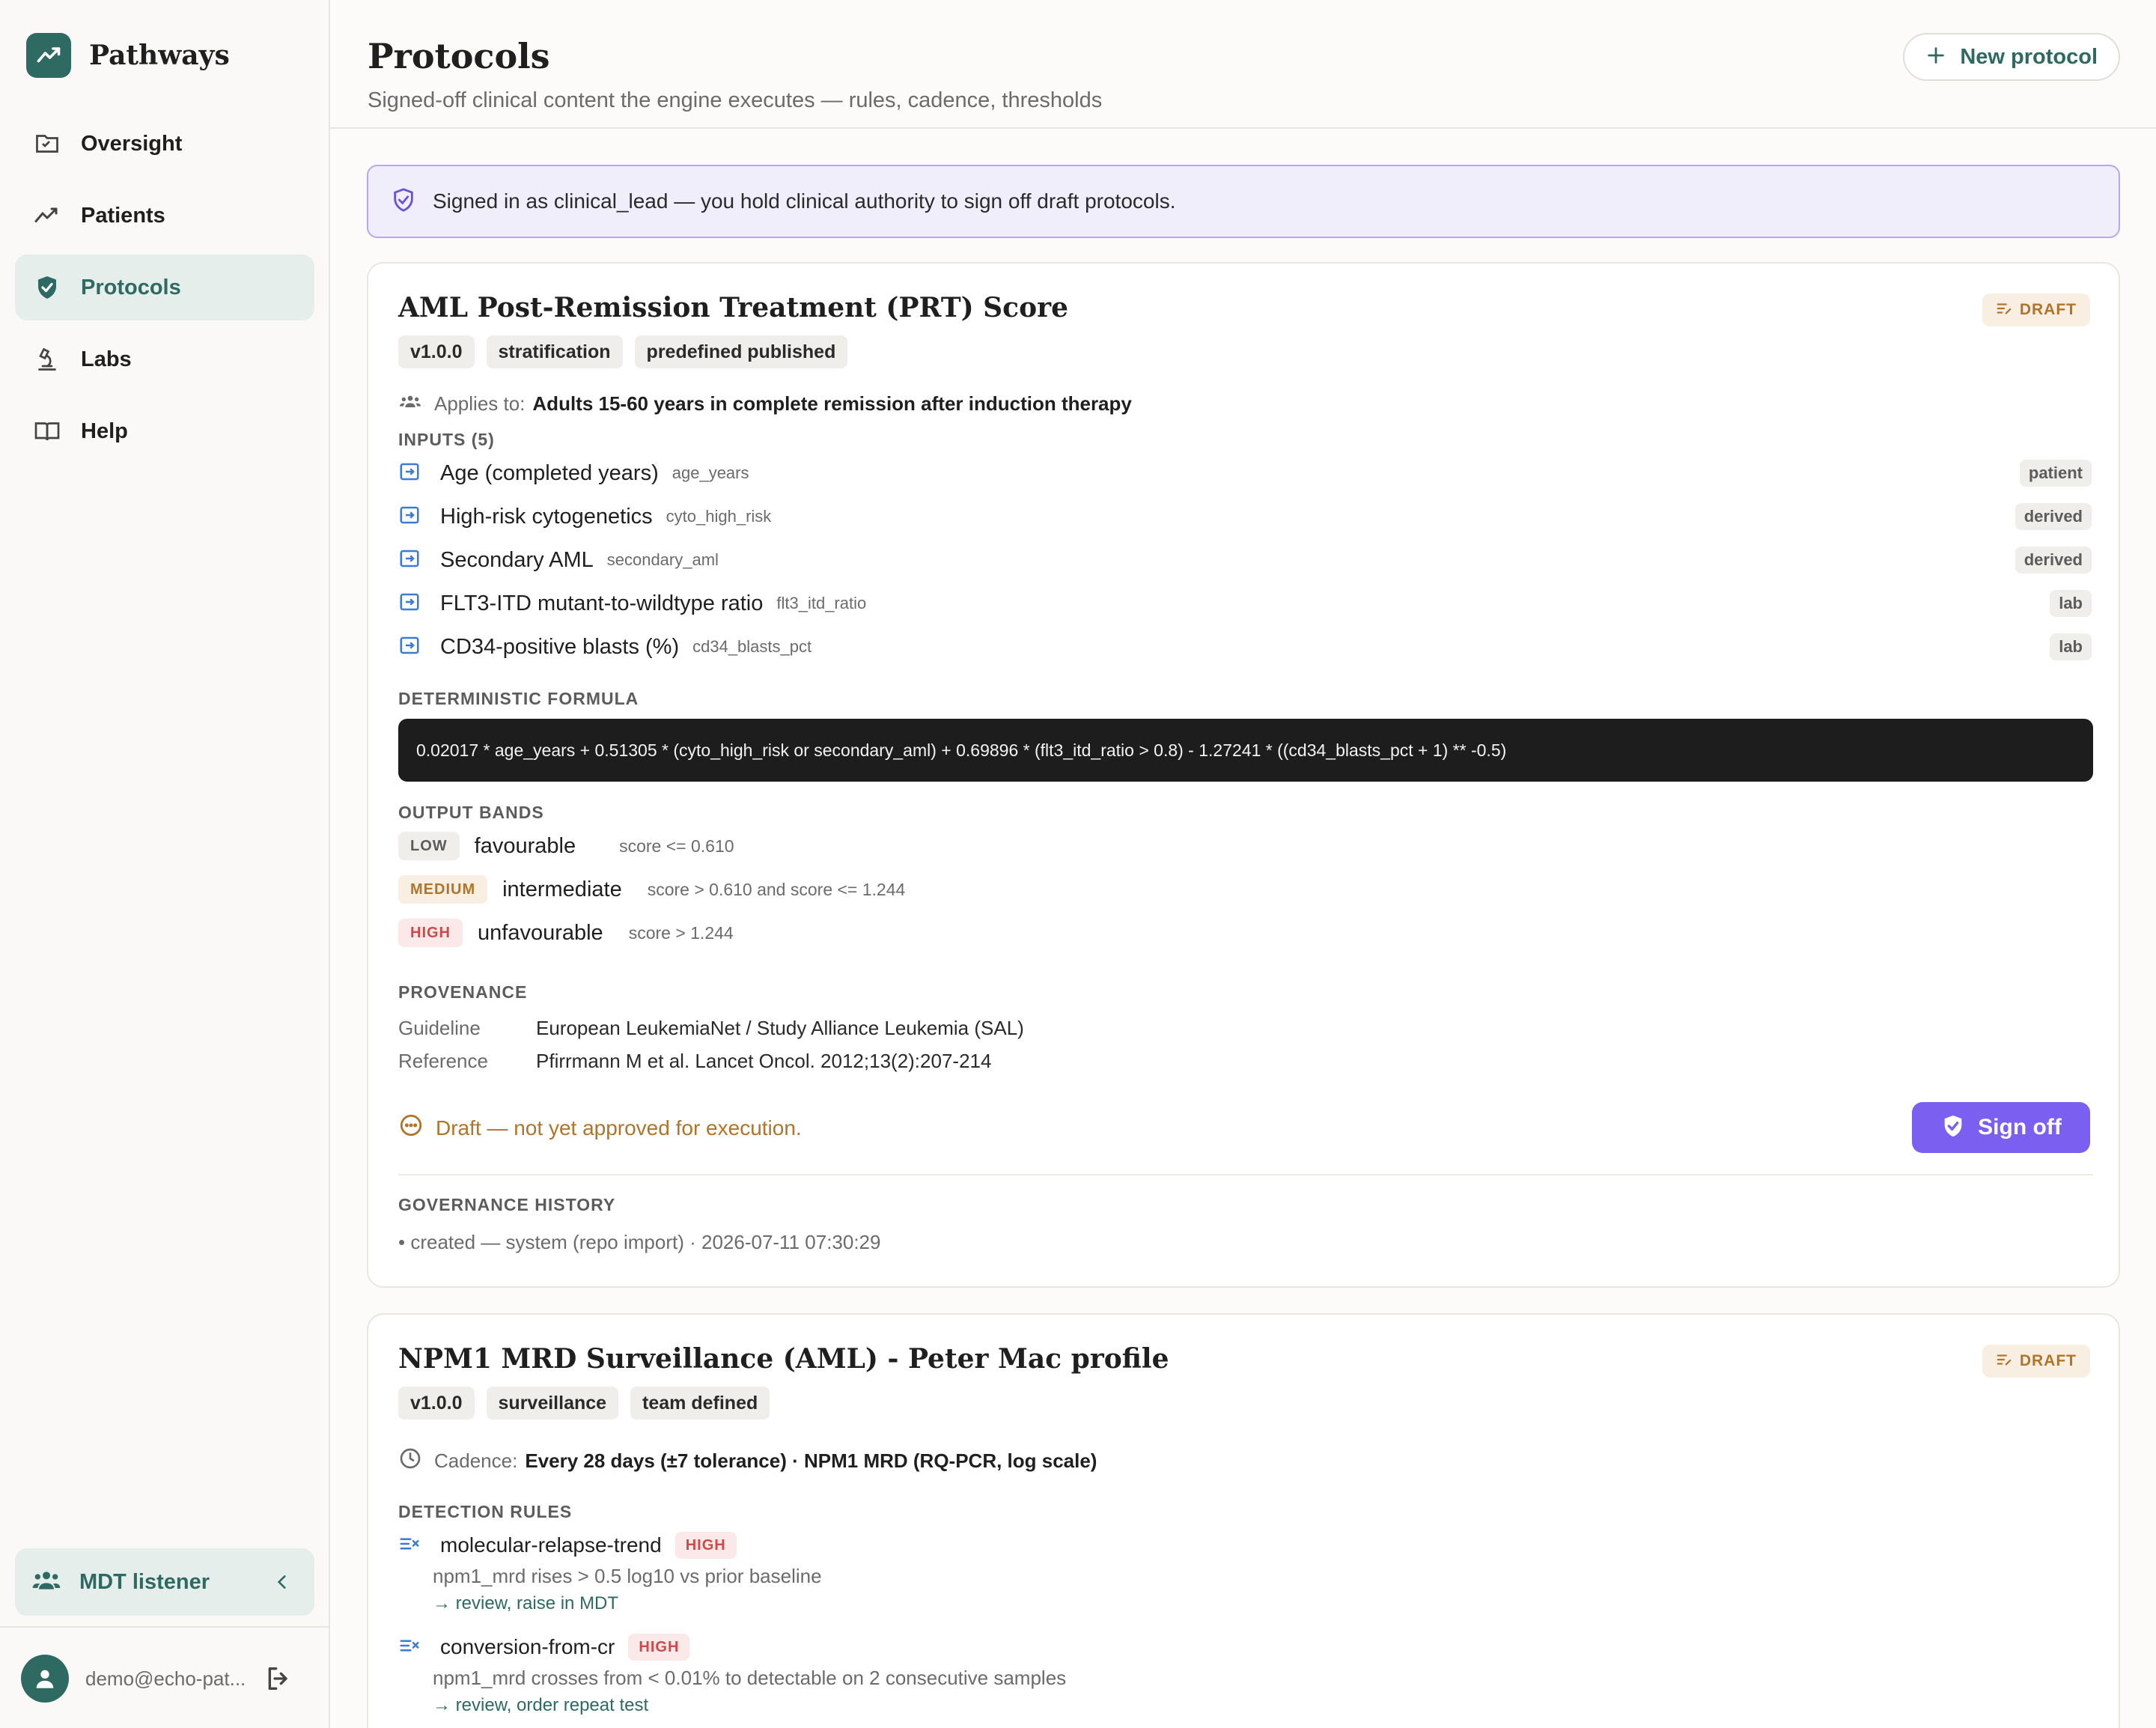 This screenshot has height=1728, width=2156. Describe the element at coordinates (47, 431) in the screenshot. I see `book-icon` at that location.